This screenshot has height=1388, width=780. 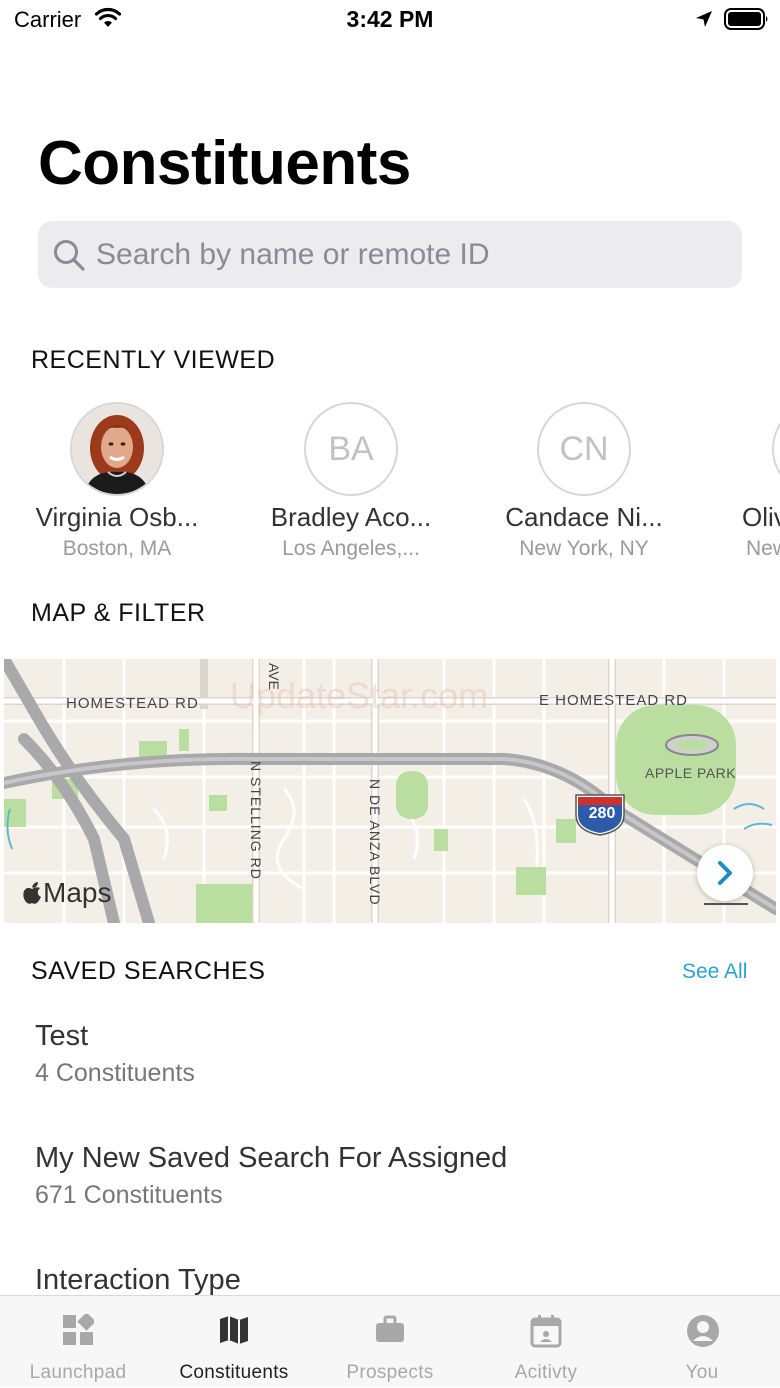 I want to click on map-label-n-de-anza-blvd: N DE ANZA BLVD, so click(x=375, y=842).